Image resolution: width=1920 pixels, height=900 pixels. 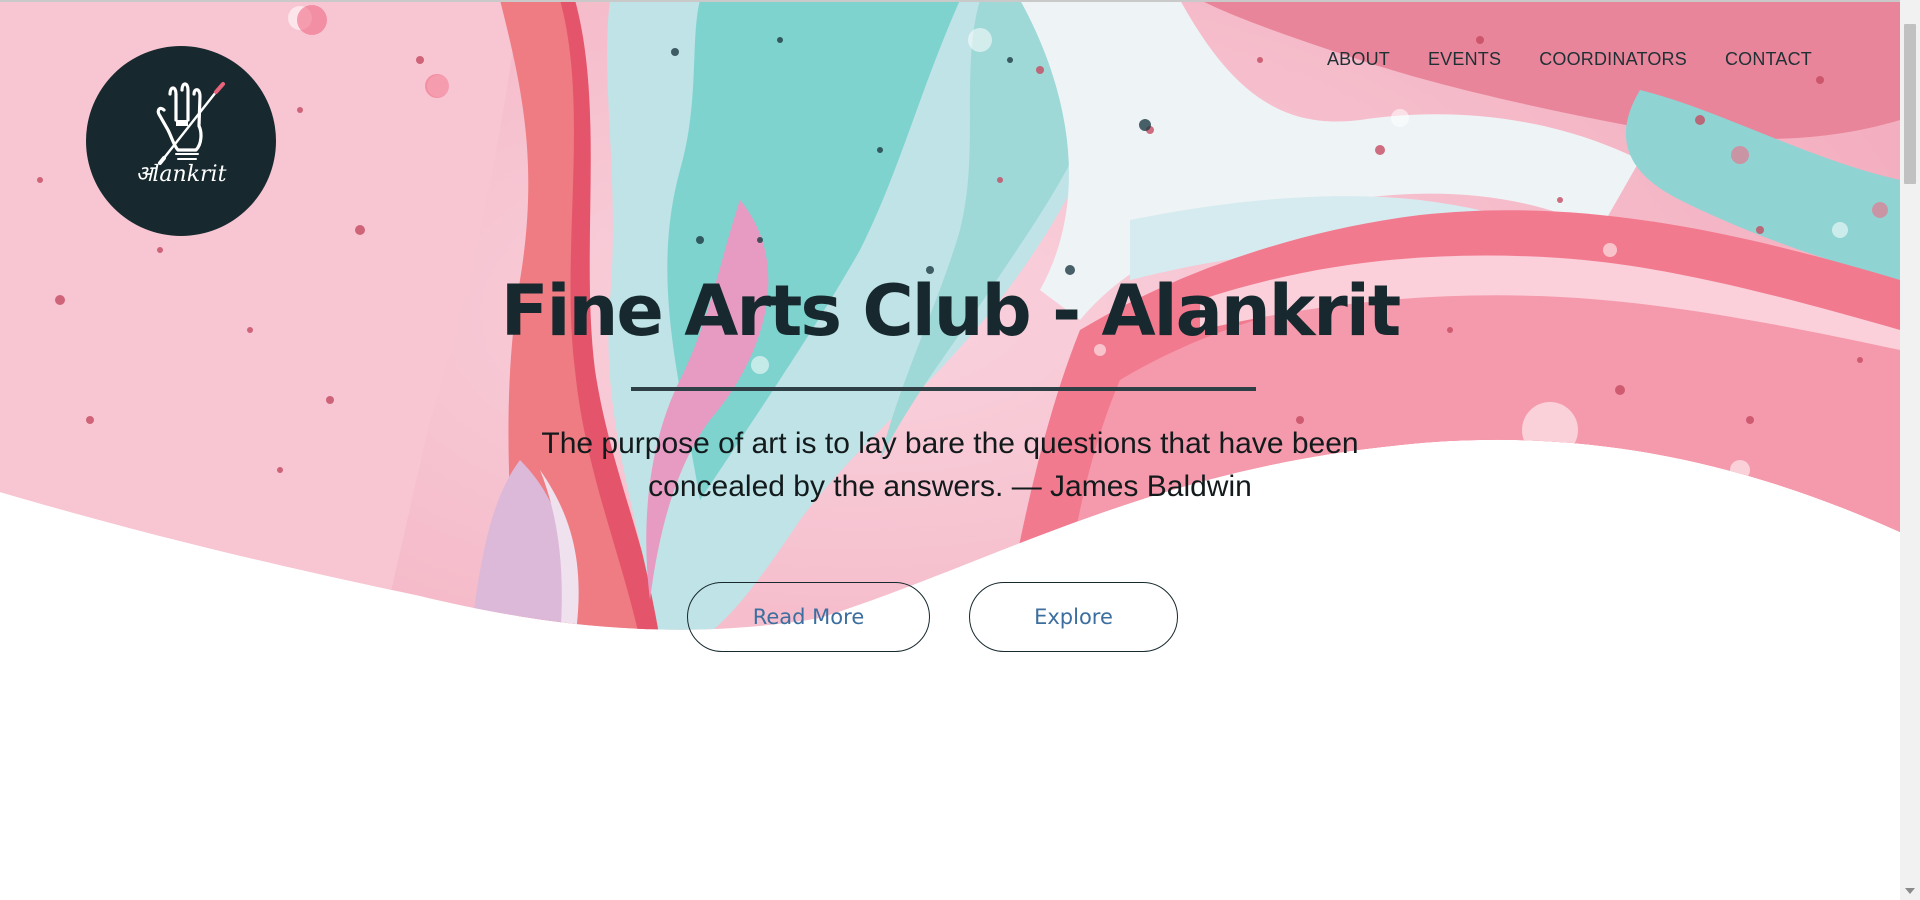 What do you see at coordinates (1613, 59) in the screenshot?
I see `nav-item-coordinators: COORDINATORS` at bounding box center [1613, 59].